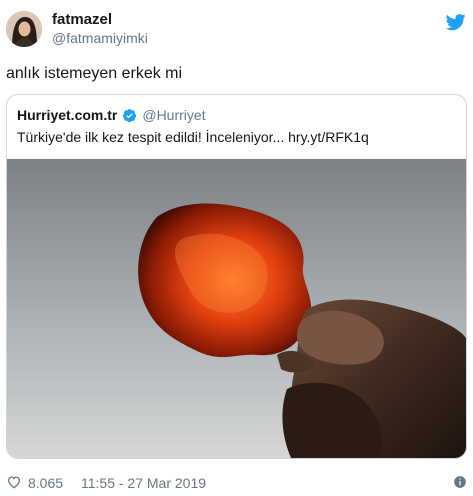 The width and height of the screenshot is (473, 496). I want to click on avatar-image, so click(24, 29).